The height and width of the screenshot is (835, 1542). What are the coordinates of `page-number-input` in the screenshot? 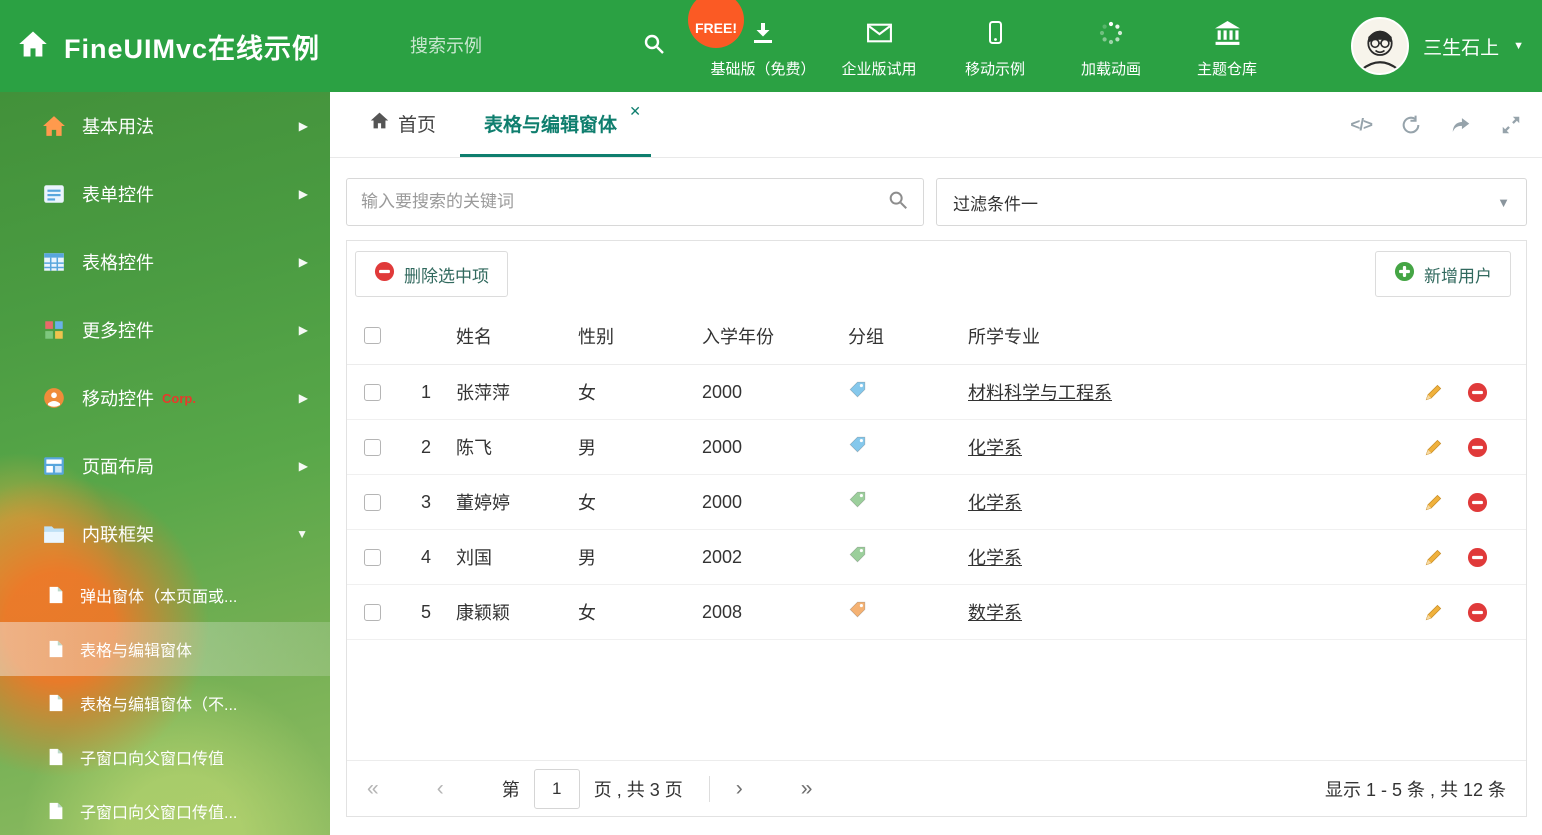 It's located at (556, 788).